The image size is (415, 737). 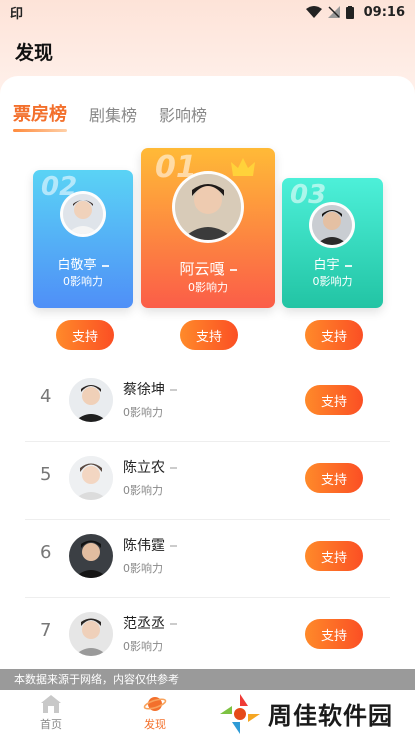 I want to click on support-button-rank-2: 支持, so click(x=85, y=335).